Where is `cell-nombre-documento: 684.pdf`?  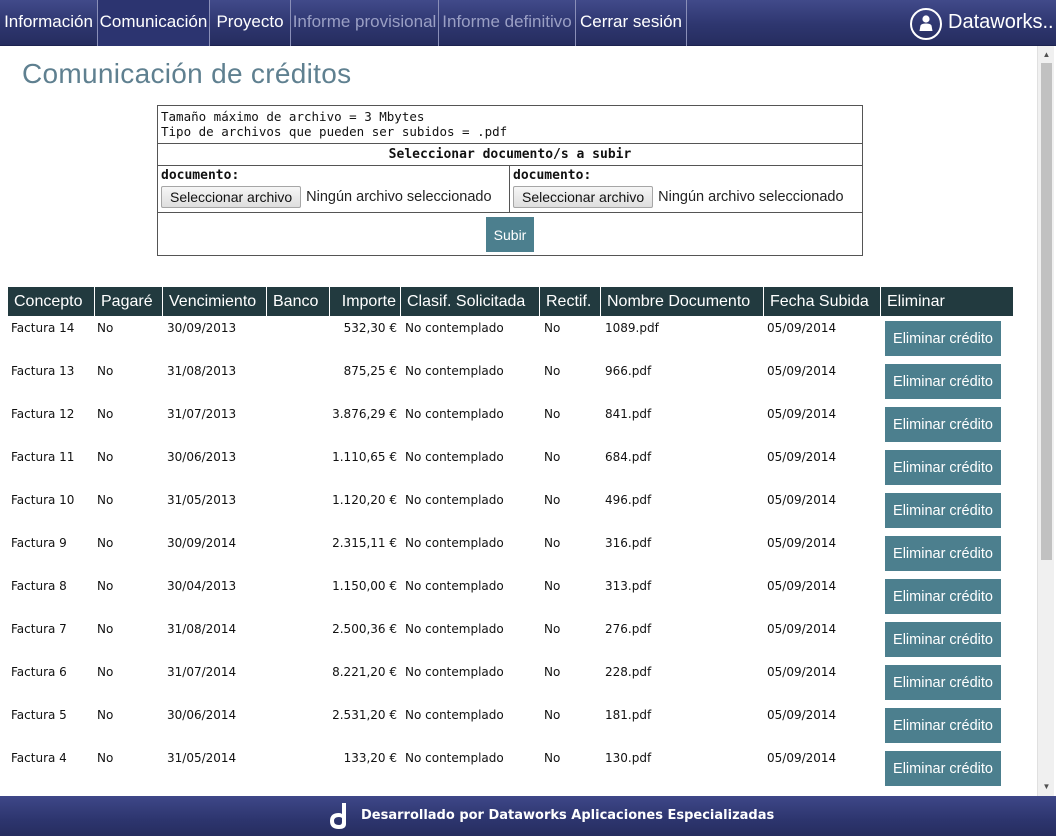 cell-nombre-documento: 684.pdf is located at coordinates (628, 457).